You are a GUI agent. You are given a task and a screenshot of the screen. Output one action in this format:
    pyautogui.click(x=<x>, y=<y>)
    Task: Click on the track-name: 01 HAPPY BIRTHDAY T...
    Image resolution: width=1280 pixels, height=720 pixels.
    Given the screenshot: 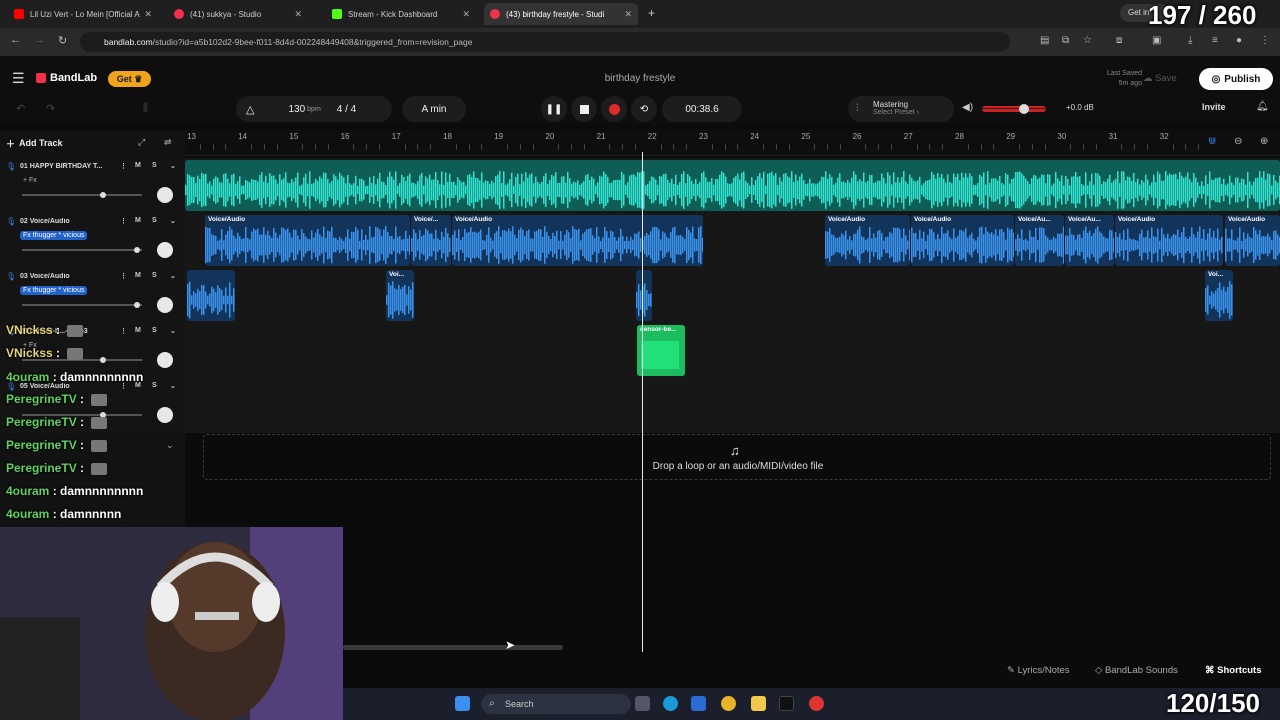 What is the action you would take?
    pyautogui.click(x=68, y=166)
    